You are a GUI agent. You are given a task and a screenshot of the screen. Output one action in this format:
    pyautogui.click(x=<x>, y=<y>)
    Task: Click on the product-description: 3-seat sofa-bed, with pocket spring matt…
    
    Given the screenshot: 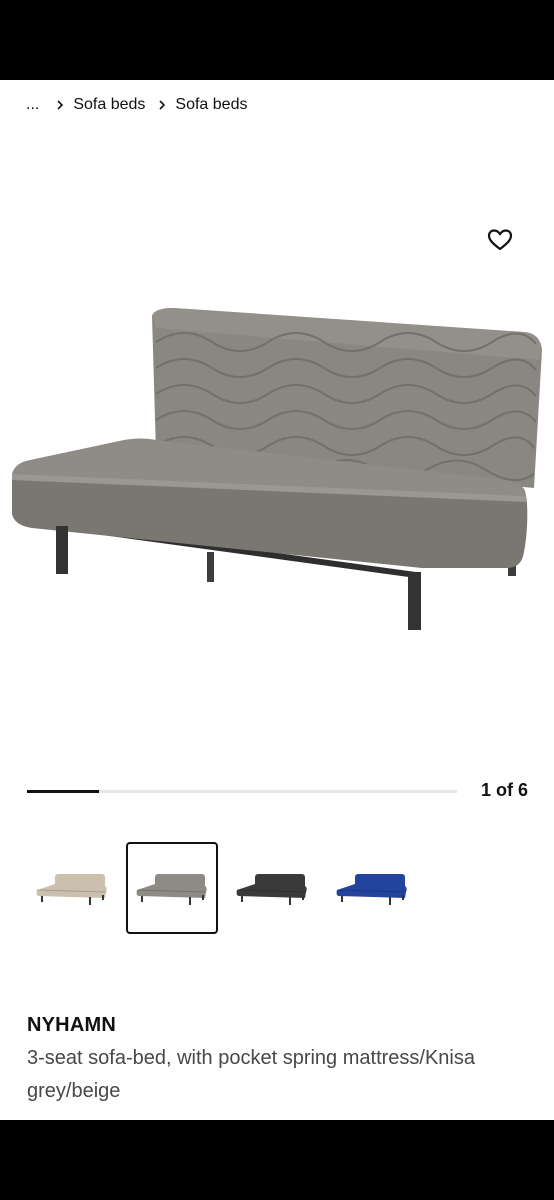 What is the action you would take?
    pyautogui.click(x=251, y=1074)
    